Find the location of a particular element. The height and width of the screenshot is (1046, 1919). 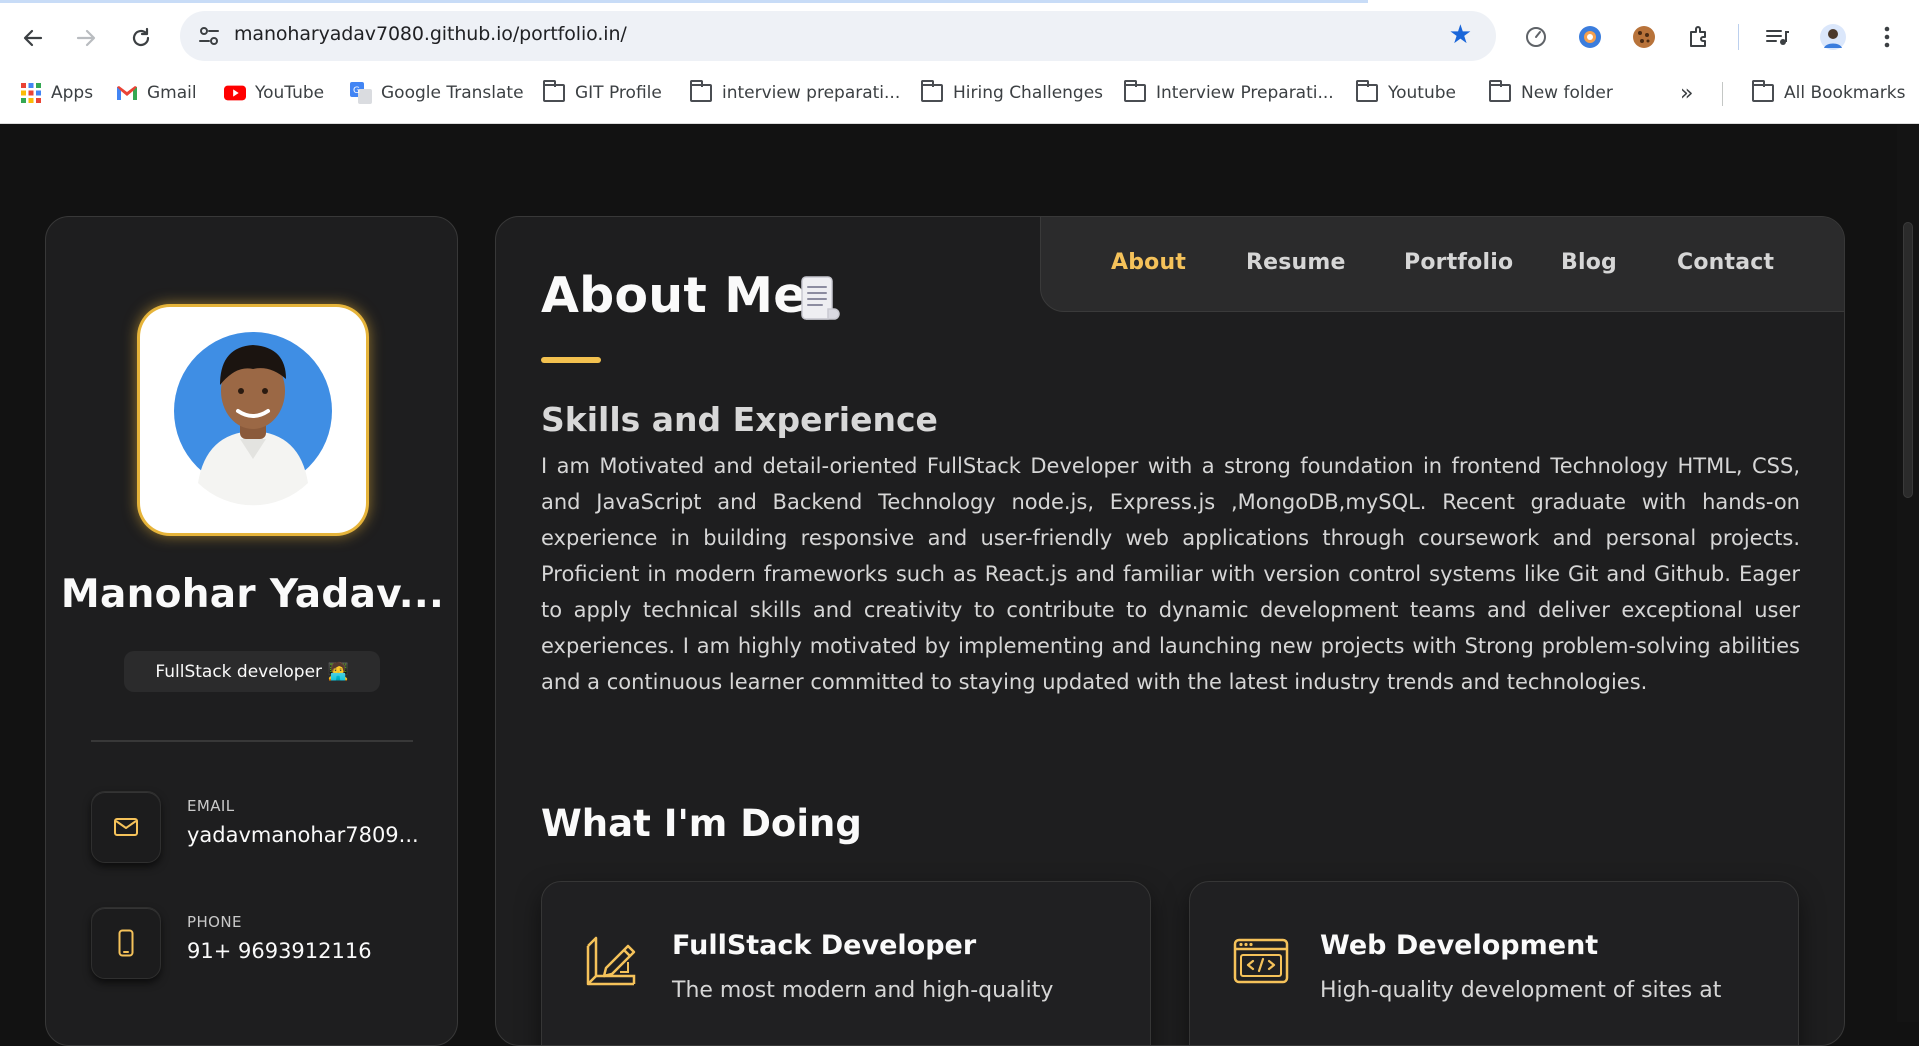

mail-icon is located at coordinates (126, 827).